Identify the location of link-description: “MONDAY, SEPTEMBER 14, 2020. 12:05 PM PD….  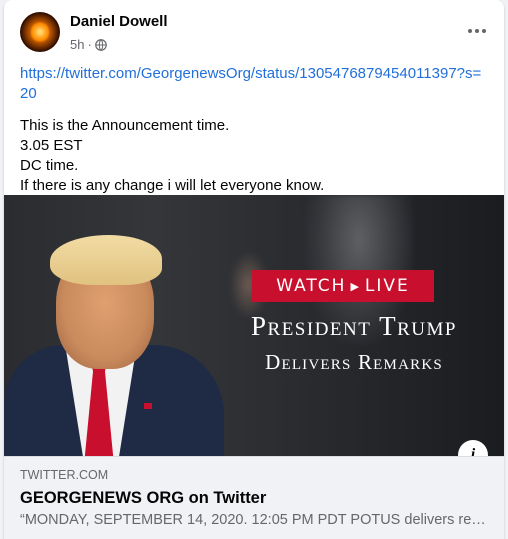
(255, 520).